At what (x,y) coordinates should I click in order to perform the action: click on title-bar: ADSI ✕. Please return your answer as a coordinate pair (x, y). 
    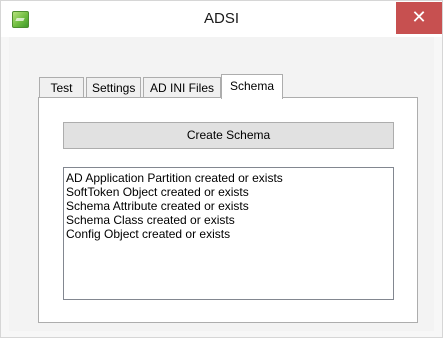
    Looking at the image, I should click on (221, 19).